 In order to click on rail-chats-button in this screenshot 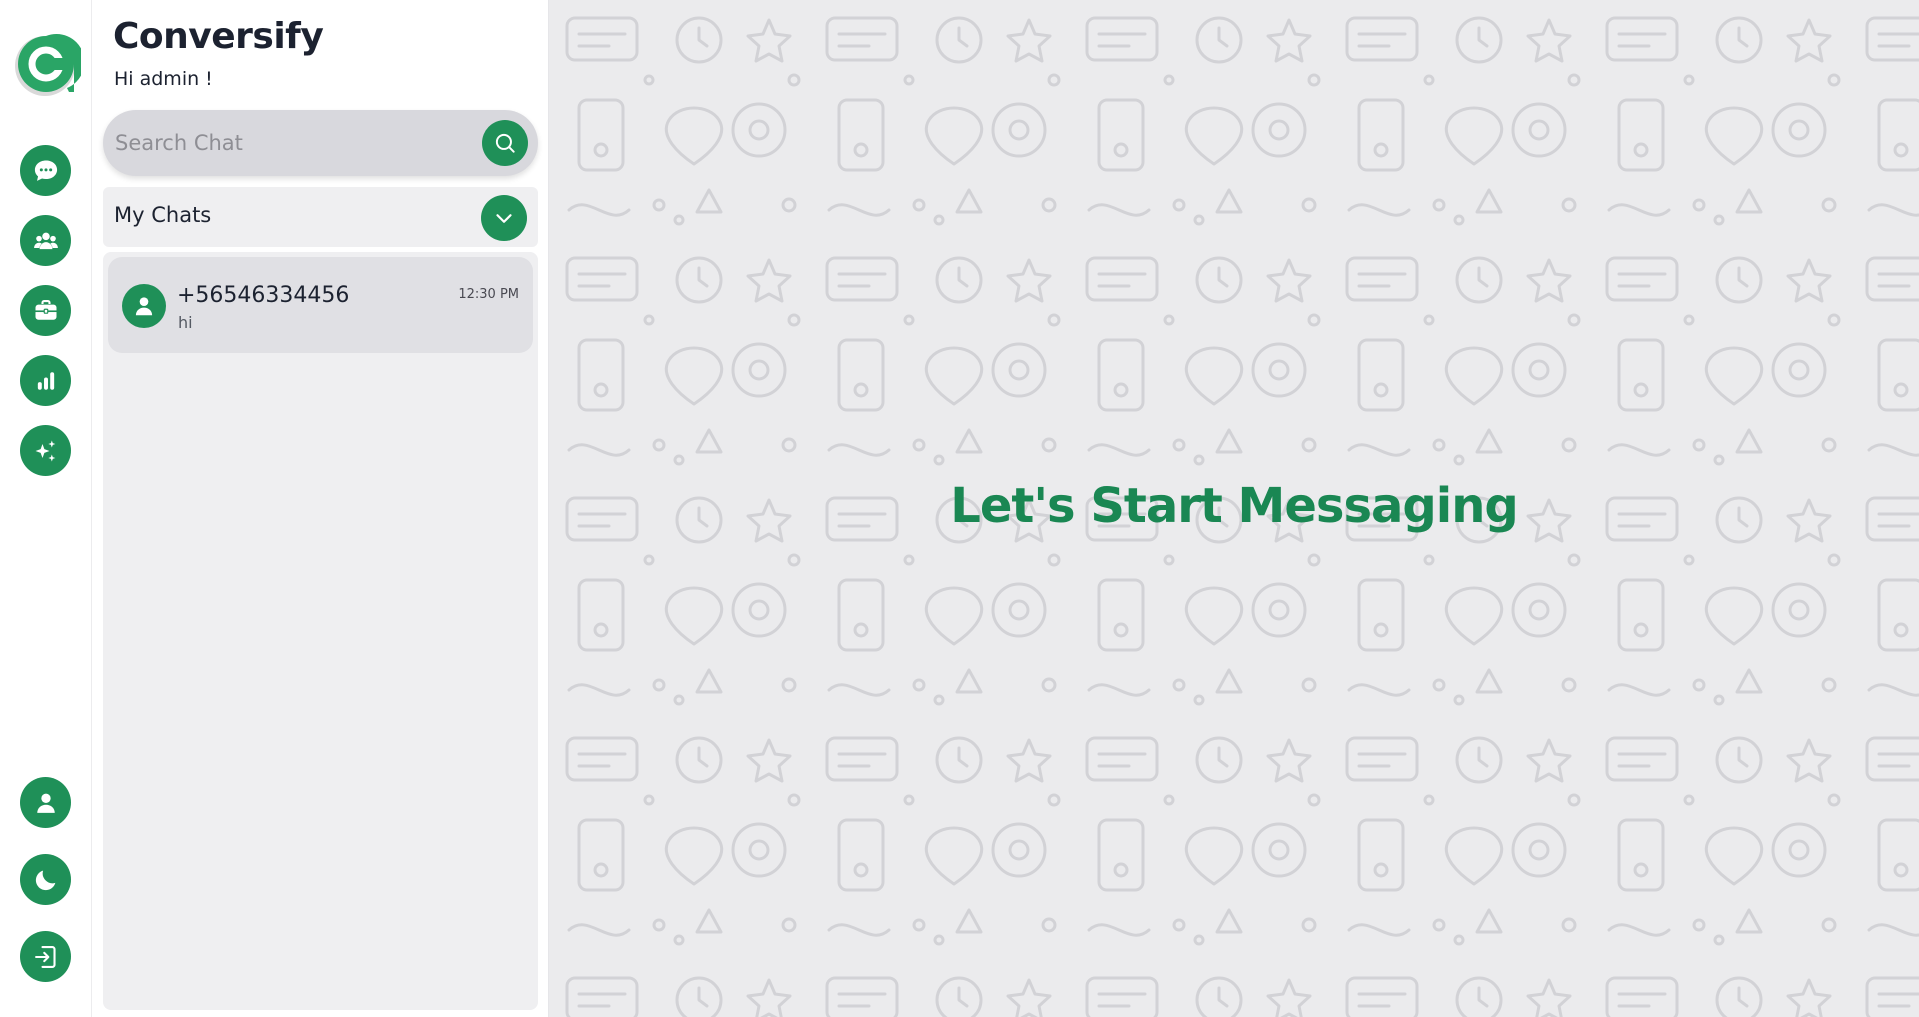, I will do `click(45, 170)`.